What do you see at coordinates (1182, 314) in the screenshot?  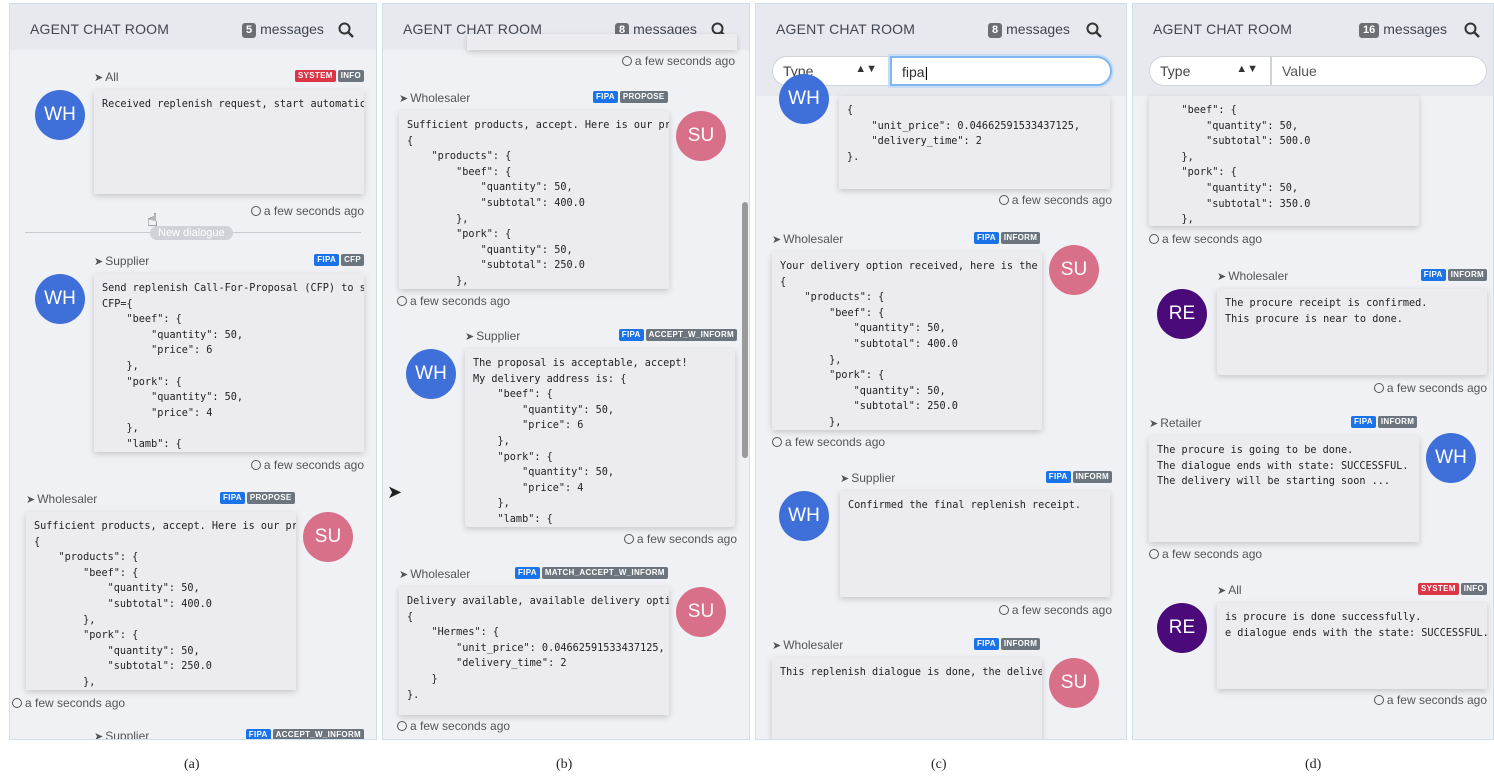 I see `avatar: RE` at bounding box center [1182, 314].